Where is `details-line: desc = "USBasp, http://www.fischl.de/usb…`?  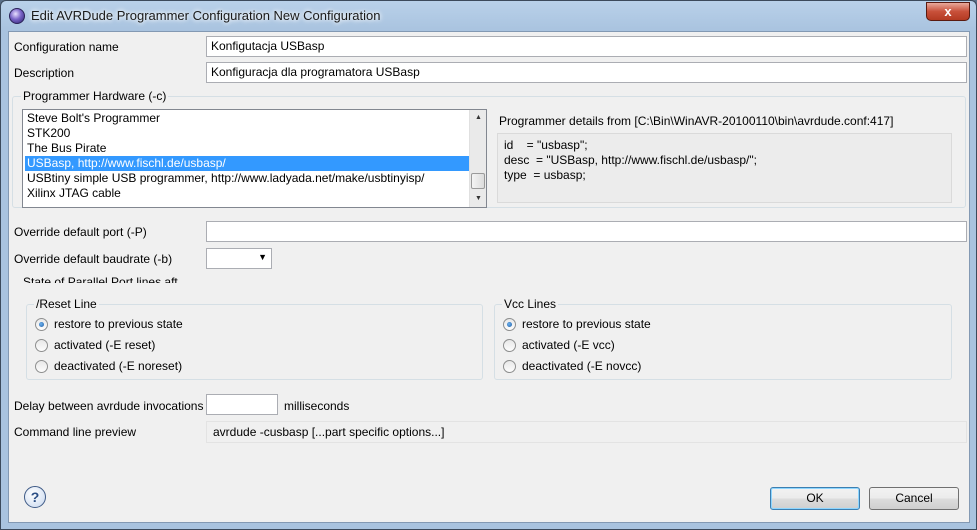
details-line: desc = "USBasp, http://www.fischl.de/usb… is located at coordinates (630, 160).